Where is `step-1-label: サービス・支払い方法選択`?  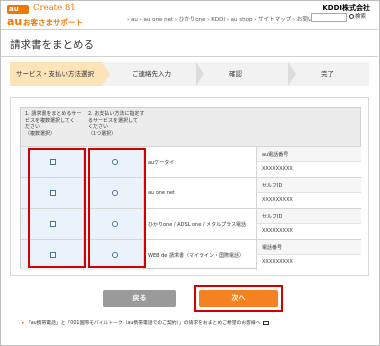
step-1-label: サービス・支払い方法選択 is located at coordinates (55, 74).